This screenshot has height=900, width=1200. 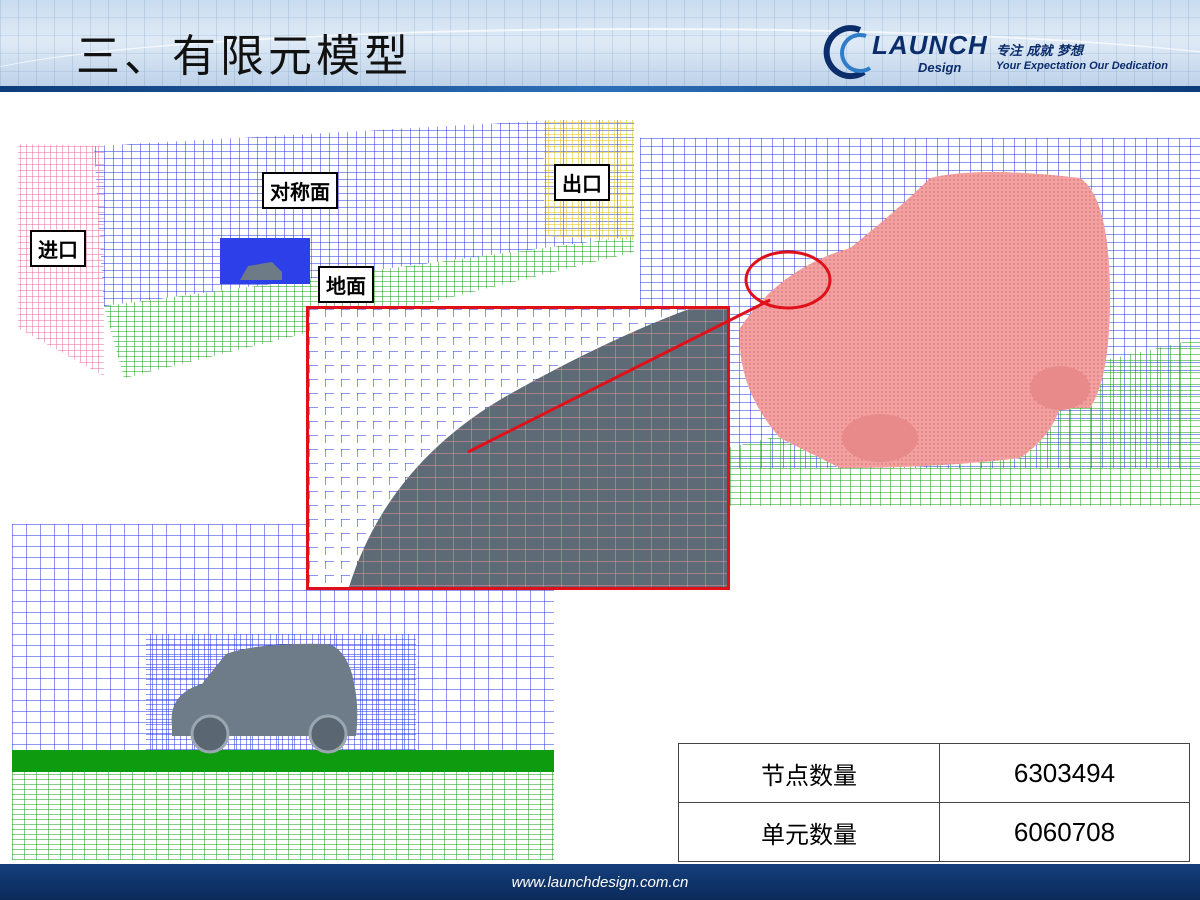 I want to click on footer-url: www.launchdesign.com.cn, so click(x=600, y=882).